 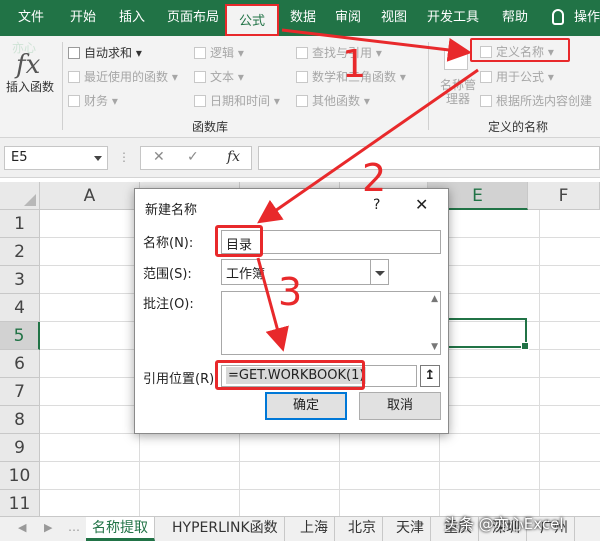 What do you see at coordinates (159, 157) in the screenshot?
I see `cancel-formula-button: ✕` at bounding box center [159, 157].